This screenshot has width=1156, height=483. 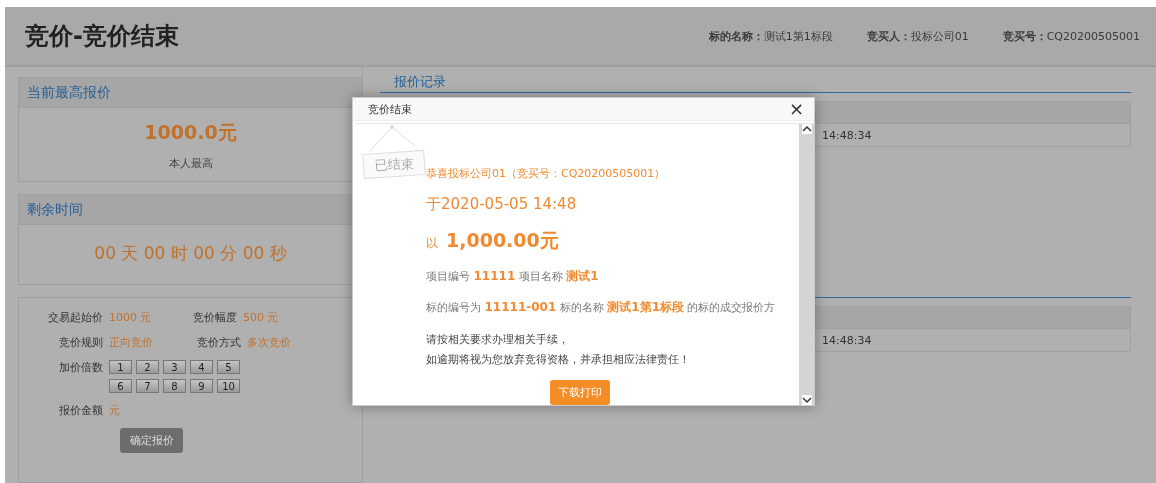 I want to click on amount-unit: 元, so click(x=115, y=410).